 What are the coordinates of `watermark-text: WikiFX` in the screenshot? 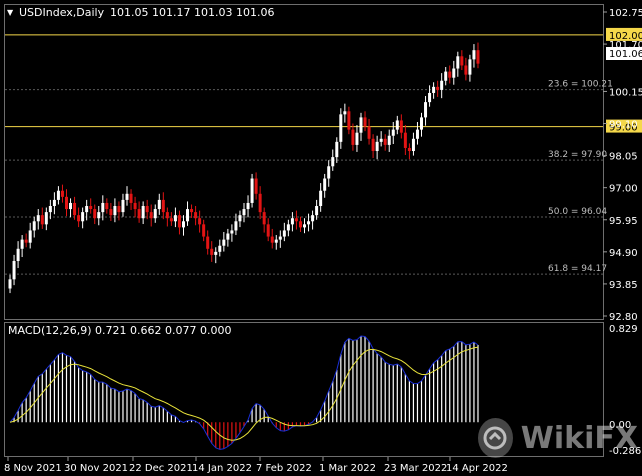 It's located at (579, 438).